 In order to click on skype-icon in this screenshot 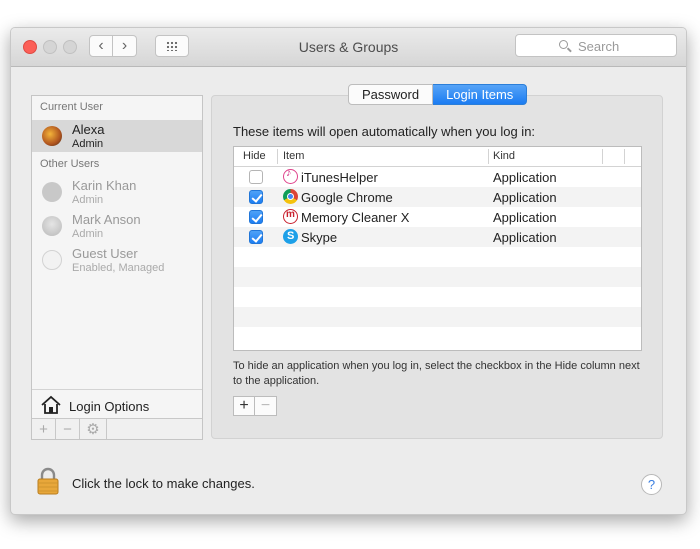, I will do `click(290, 236)`.